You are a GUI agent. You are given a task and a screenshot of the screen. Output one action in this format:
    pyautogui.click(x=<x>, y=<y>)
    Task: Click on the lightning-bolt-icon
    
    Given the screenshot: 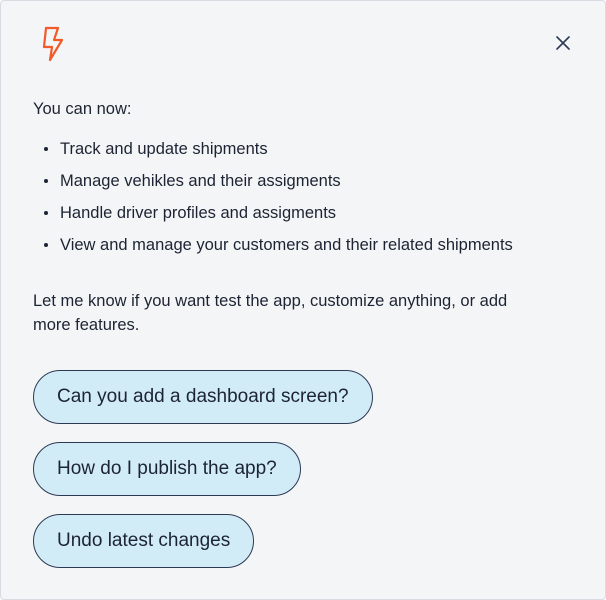 What is the action you would take?
    pyautogui.click(x=53, y=45)
    